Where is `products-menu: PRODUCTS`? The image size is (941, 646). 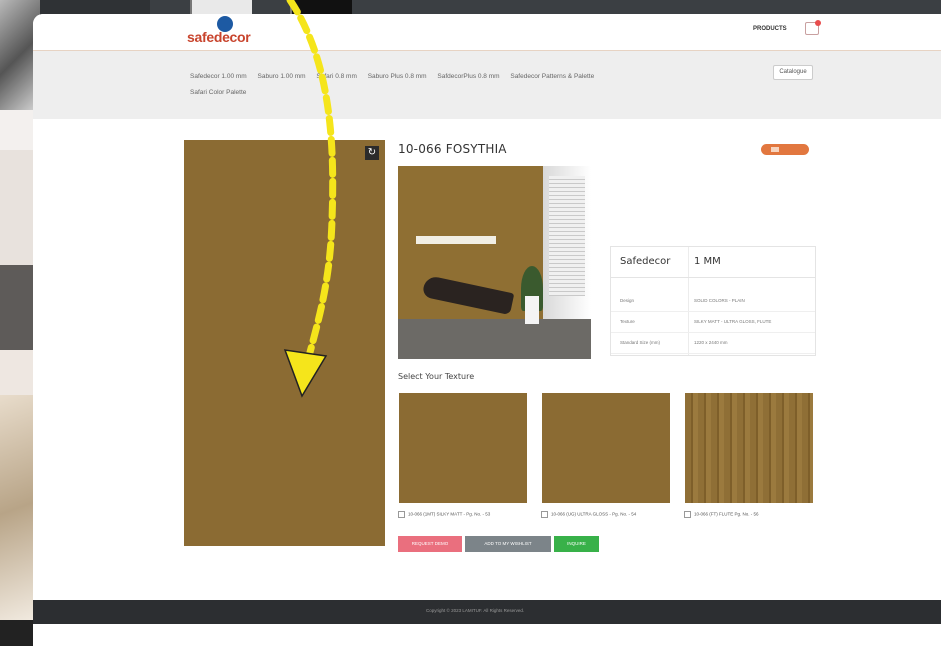 products-menu: PRODUCTS is located at coordinates (770, 29).